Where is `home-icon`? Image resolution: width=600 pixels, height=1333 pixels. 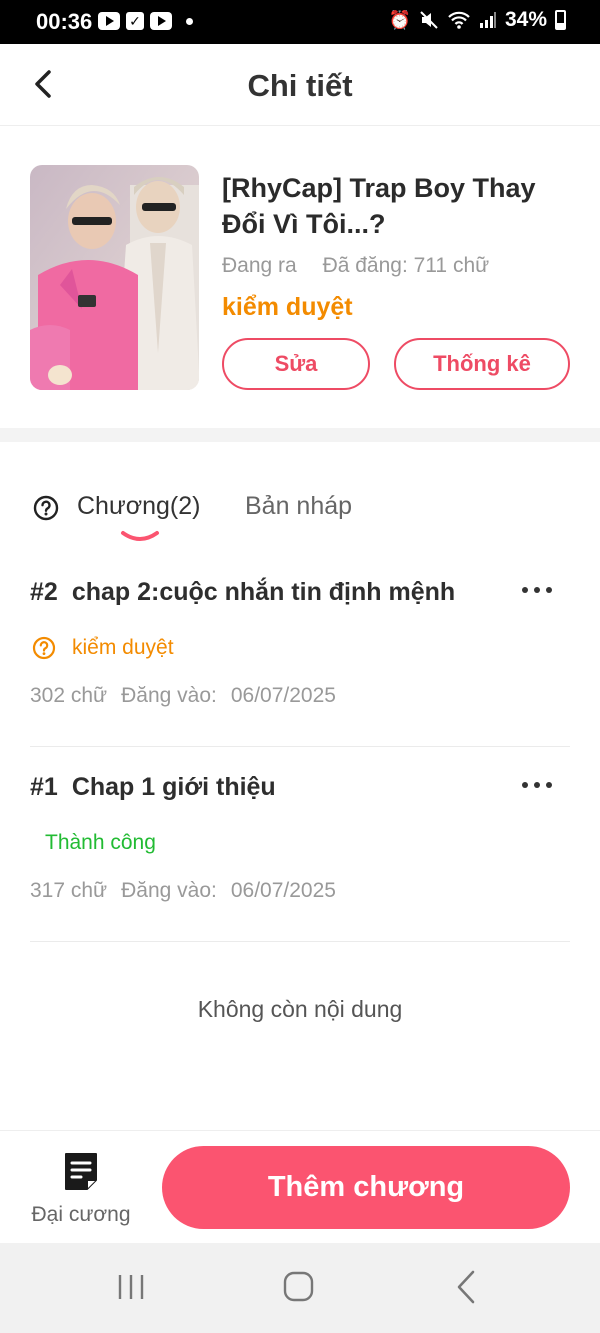 home-icon is located at coordinates (298, 1286).